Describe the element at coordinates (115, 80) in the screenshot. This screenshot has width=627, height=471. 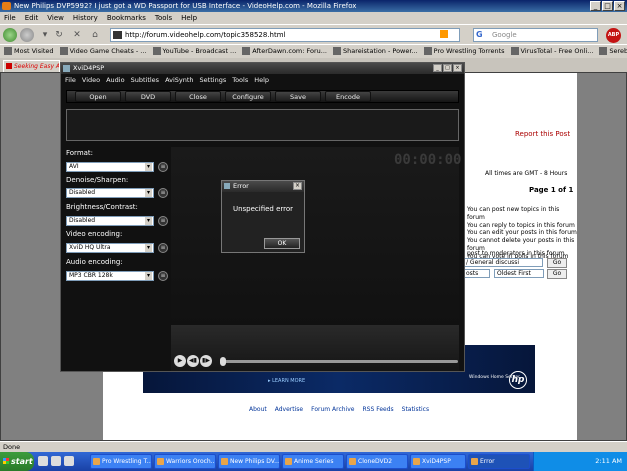
I see `app-menu-audio: Audio` at that location.